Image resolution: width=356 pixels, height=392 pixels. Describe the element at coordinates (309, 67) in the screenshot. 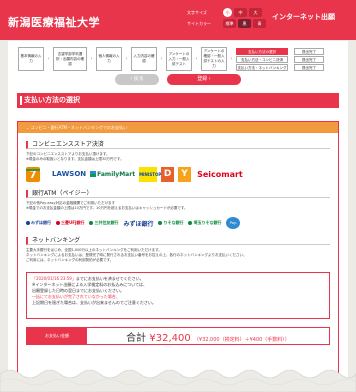

I see `final-step-3: 提出完了` at that location.